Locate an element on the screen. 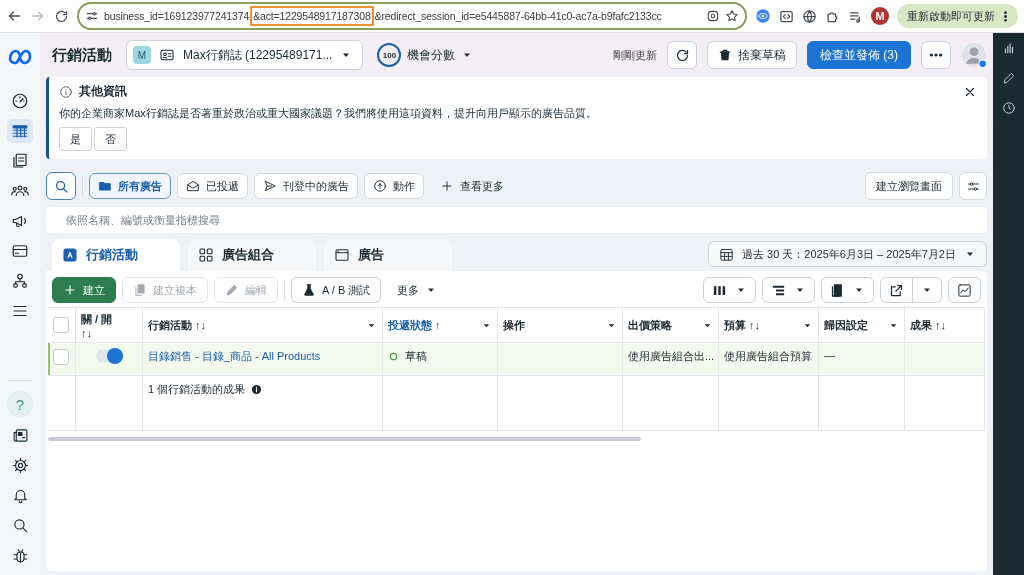 The image size is (1024, 575). report-icon is located at coordinates (837, 290).